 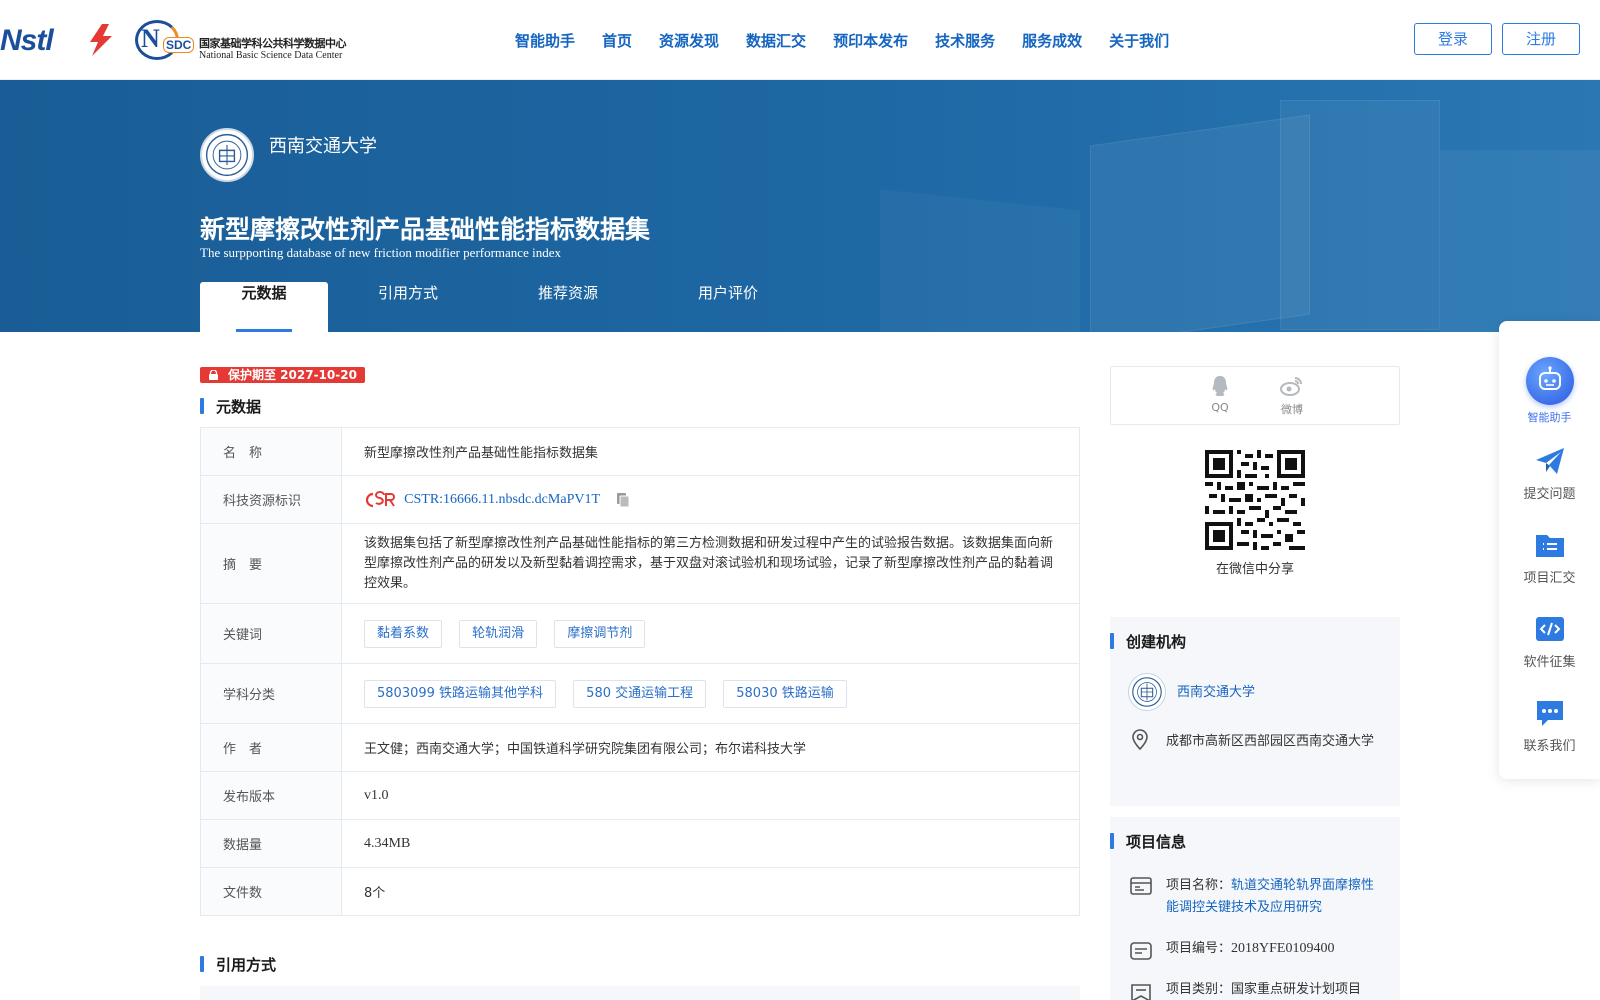 I want to click on table-row: 发布版本 v1.0, so click(x=640, y=795).